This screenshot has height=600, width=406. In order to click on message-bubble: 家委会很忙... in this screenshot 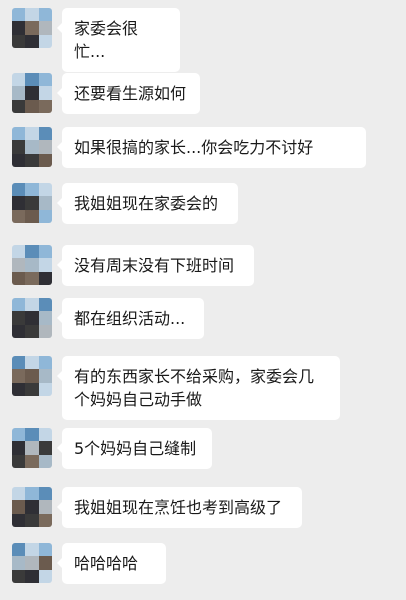, I will do `click(118, 40)`.